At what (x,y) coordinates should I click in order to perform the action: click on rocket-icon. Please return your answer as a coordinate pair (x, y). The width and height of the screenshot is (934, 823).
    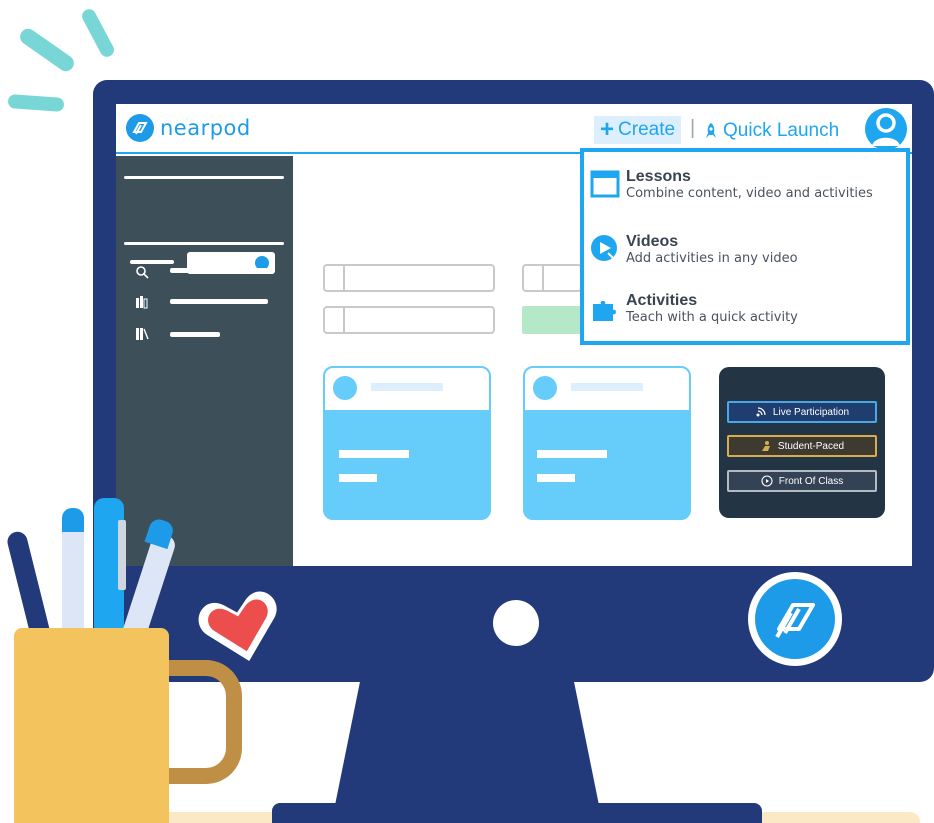
    Looking at the image, I should click on (711, 130).